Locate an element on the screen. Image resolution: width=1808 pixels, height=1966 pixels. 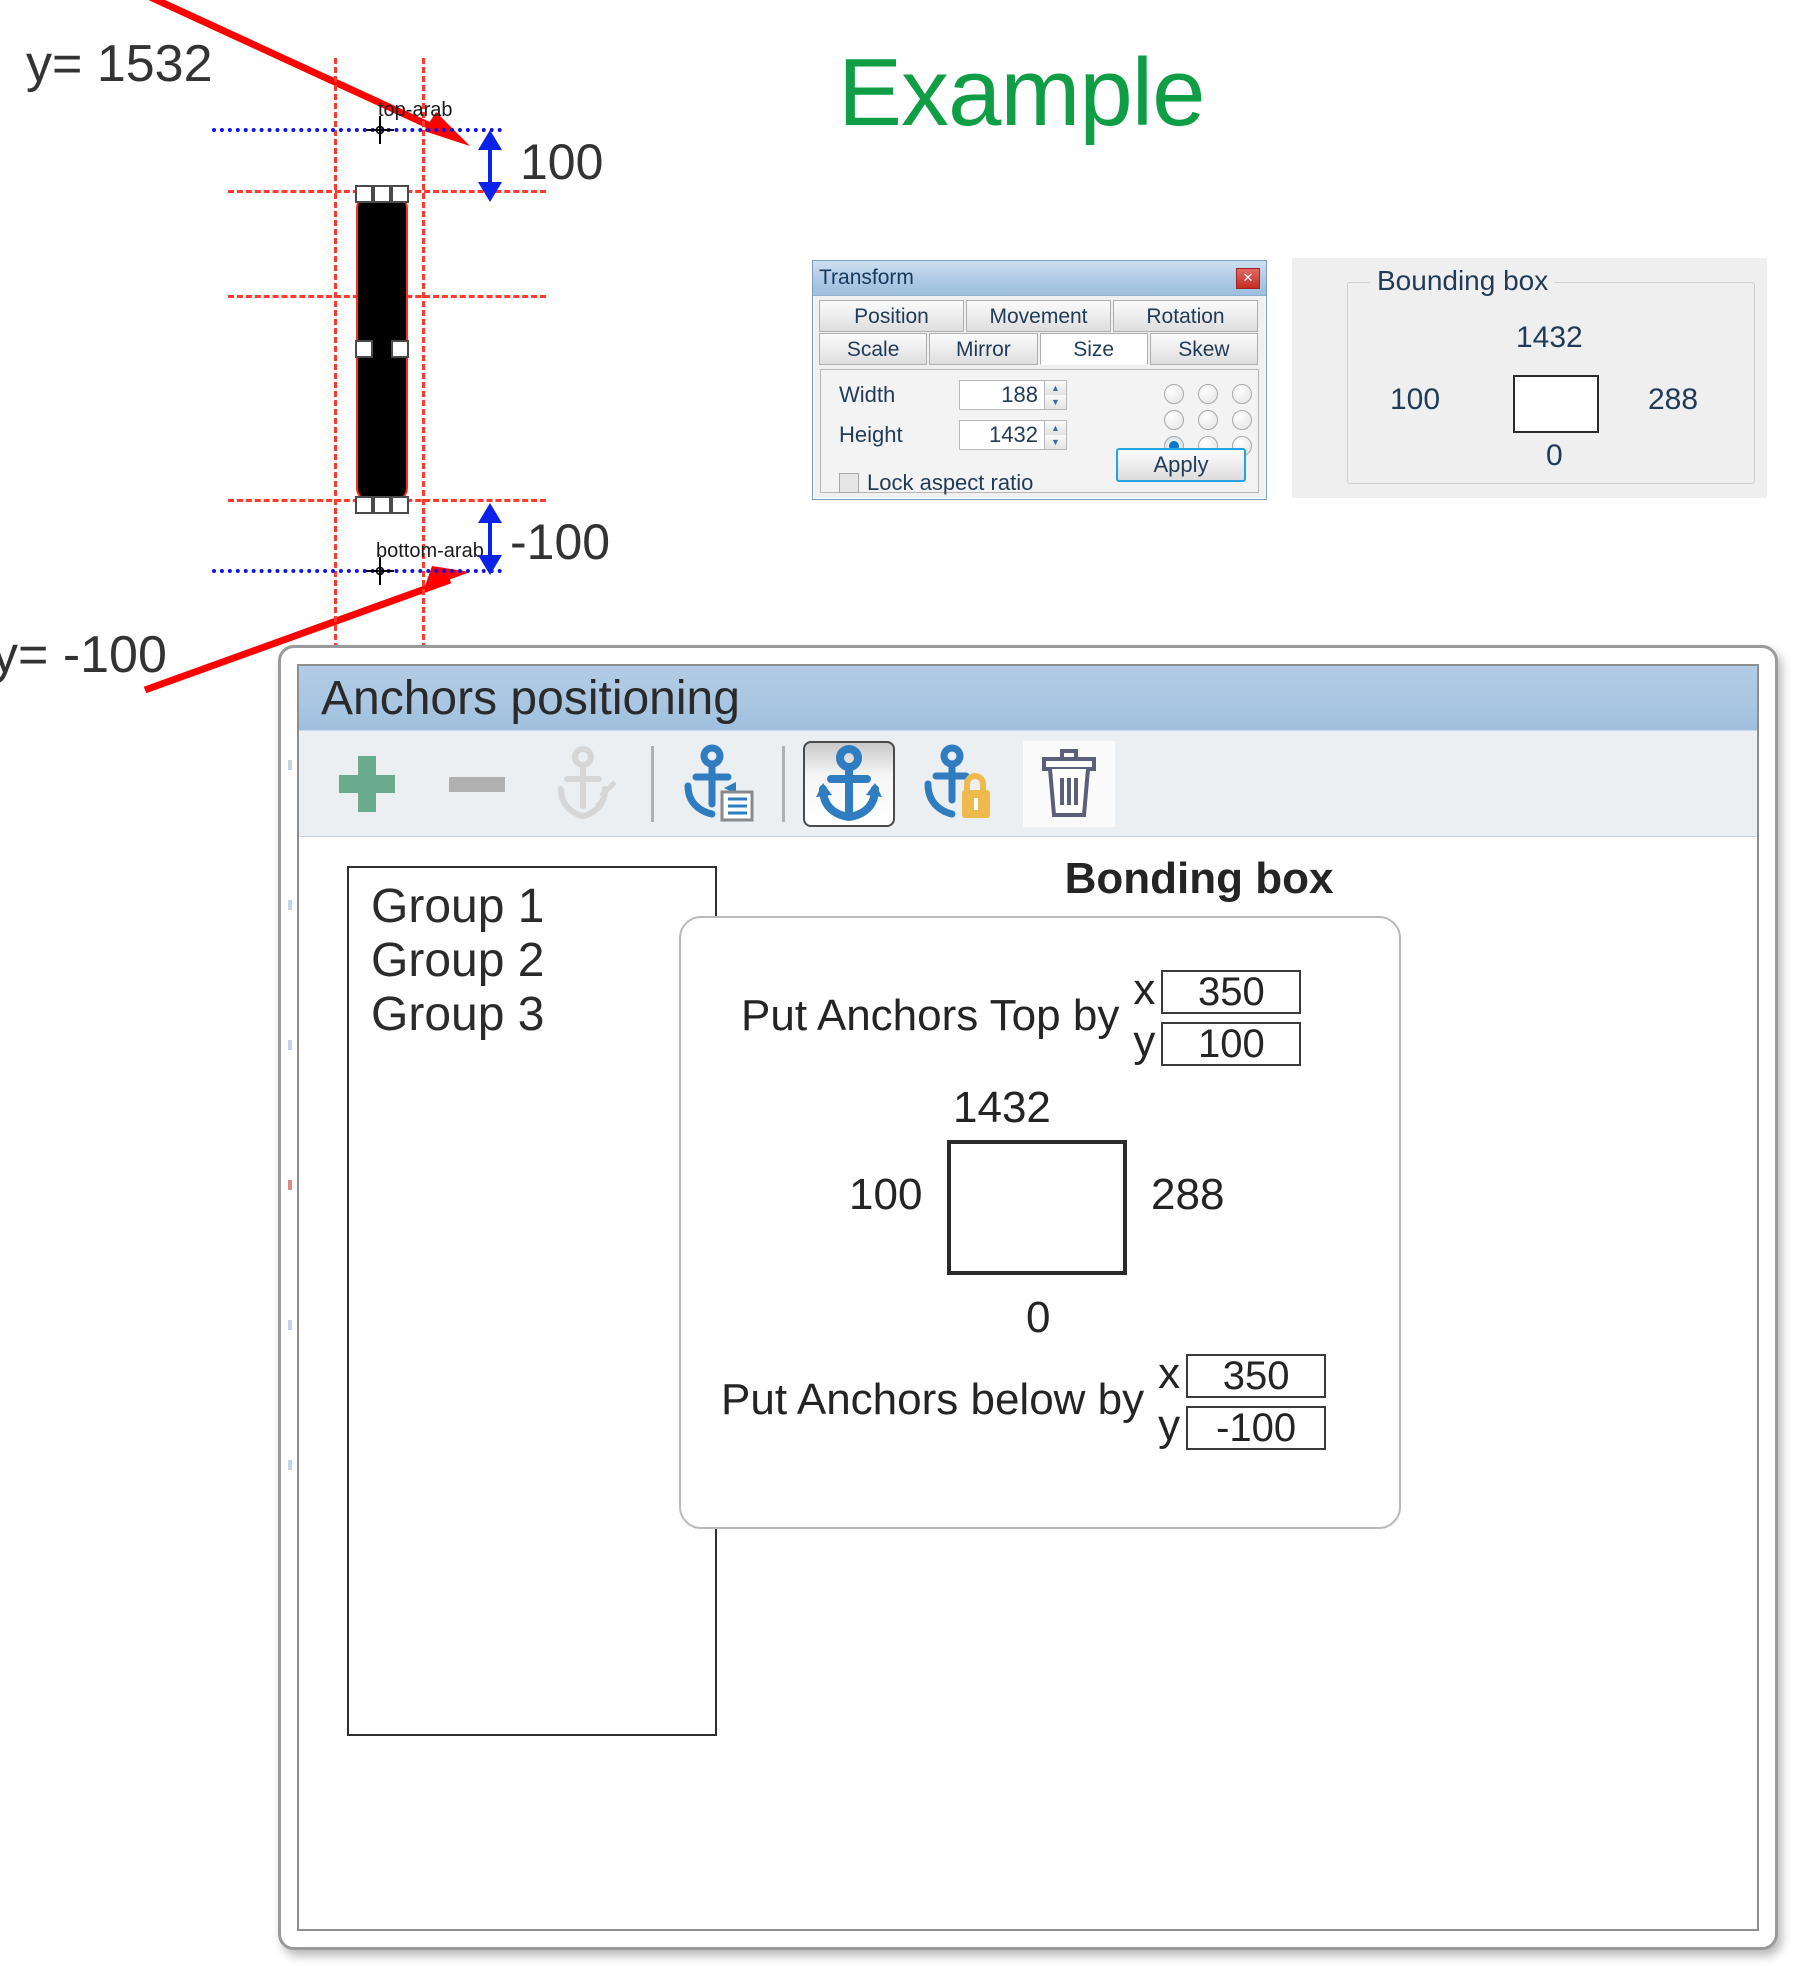
put-anchors-top-label: Put Anchors Top by is located at coordinates (930, 1015).